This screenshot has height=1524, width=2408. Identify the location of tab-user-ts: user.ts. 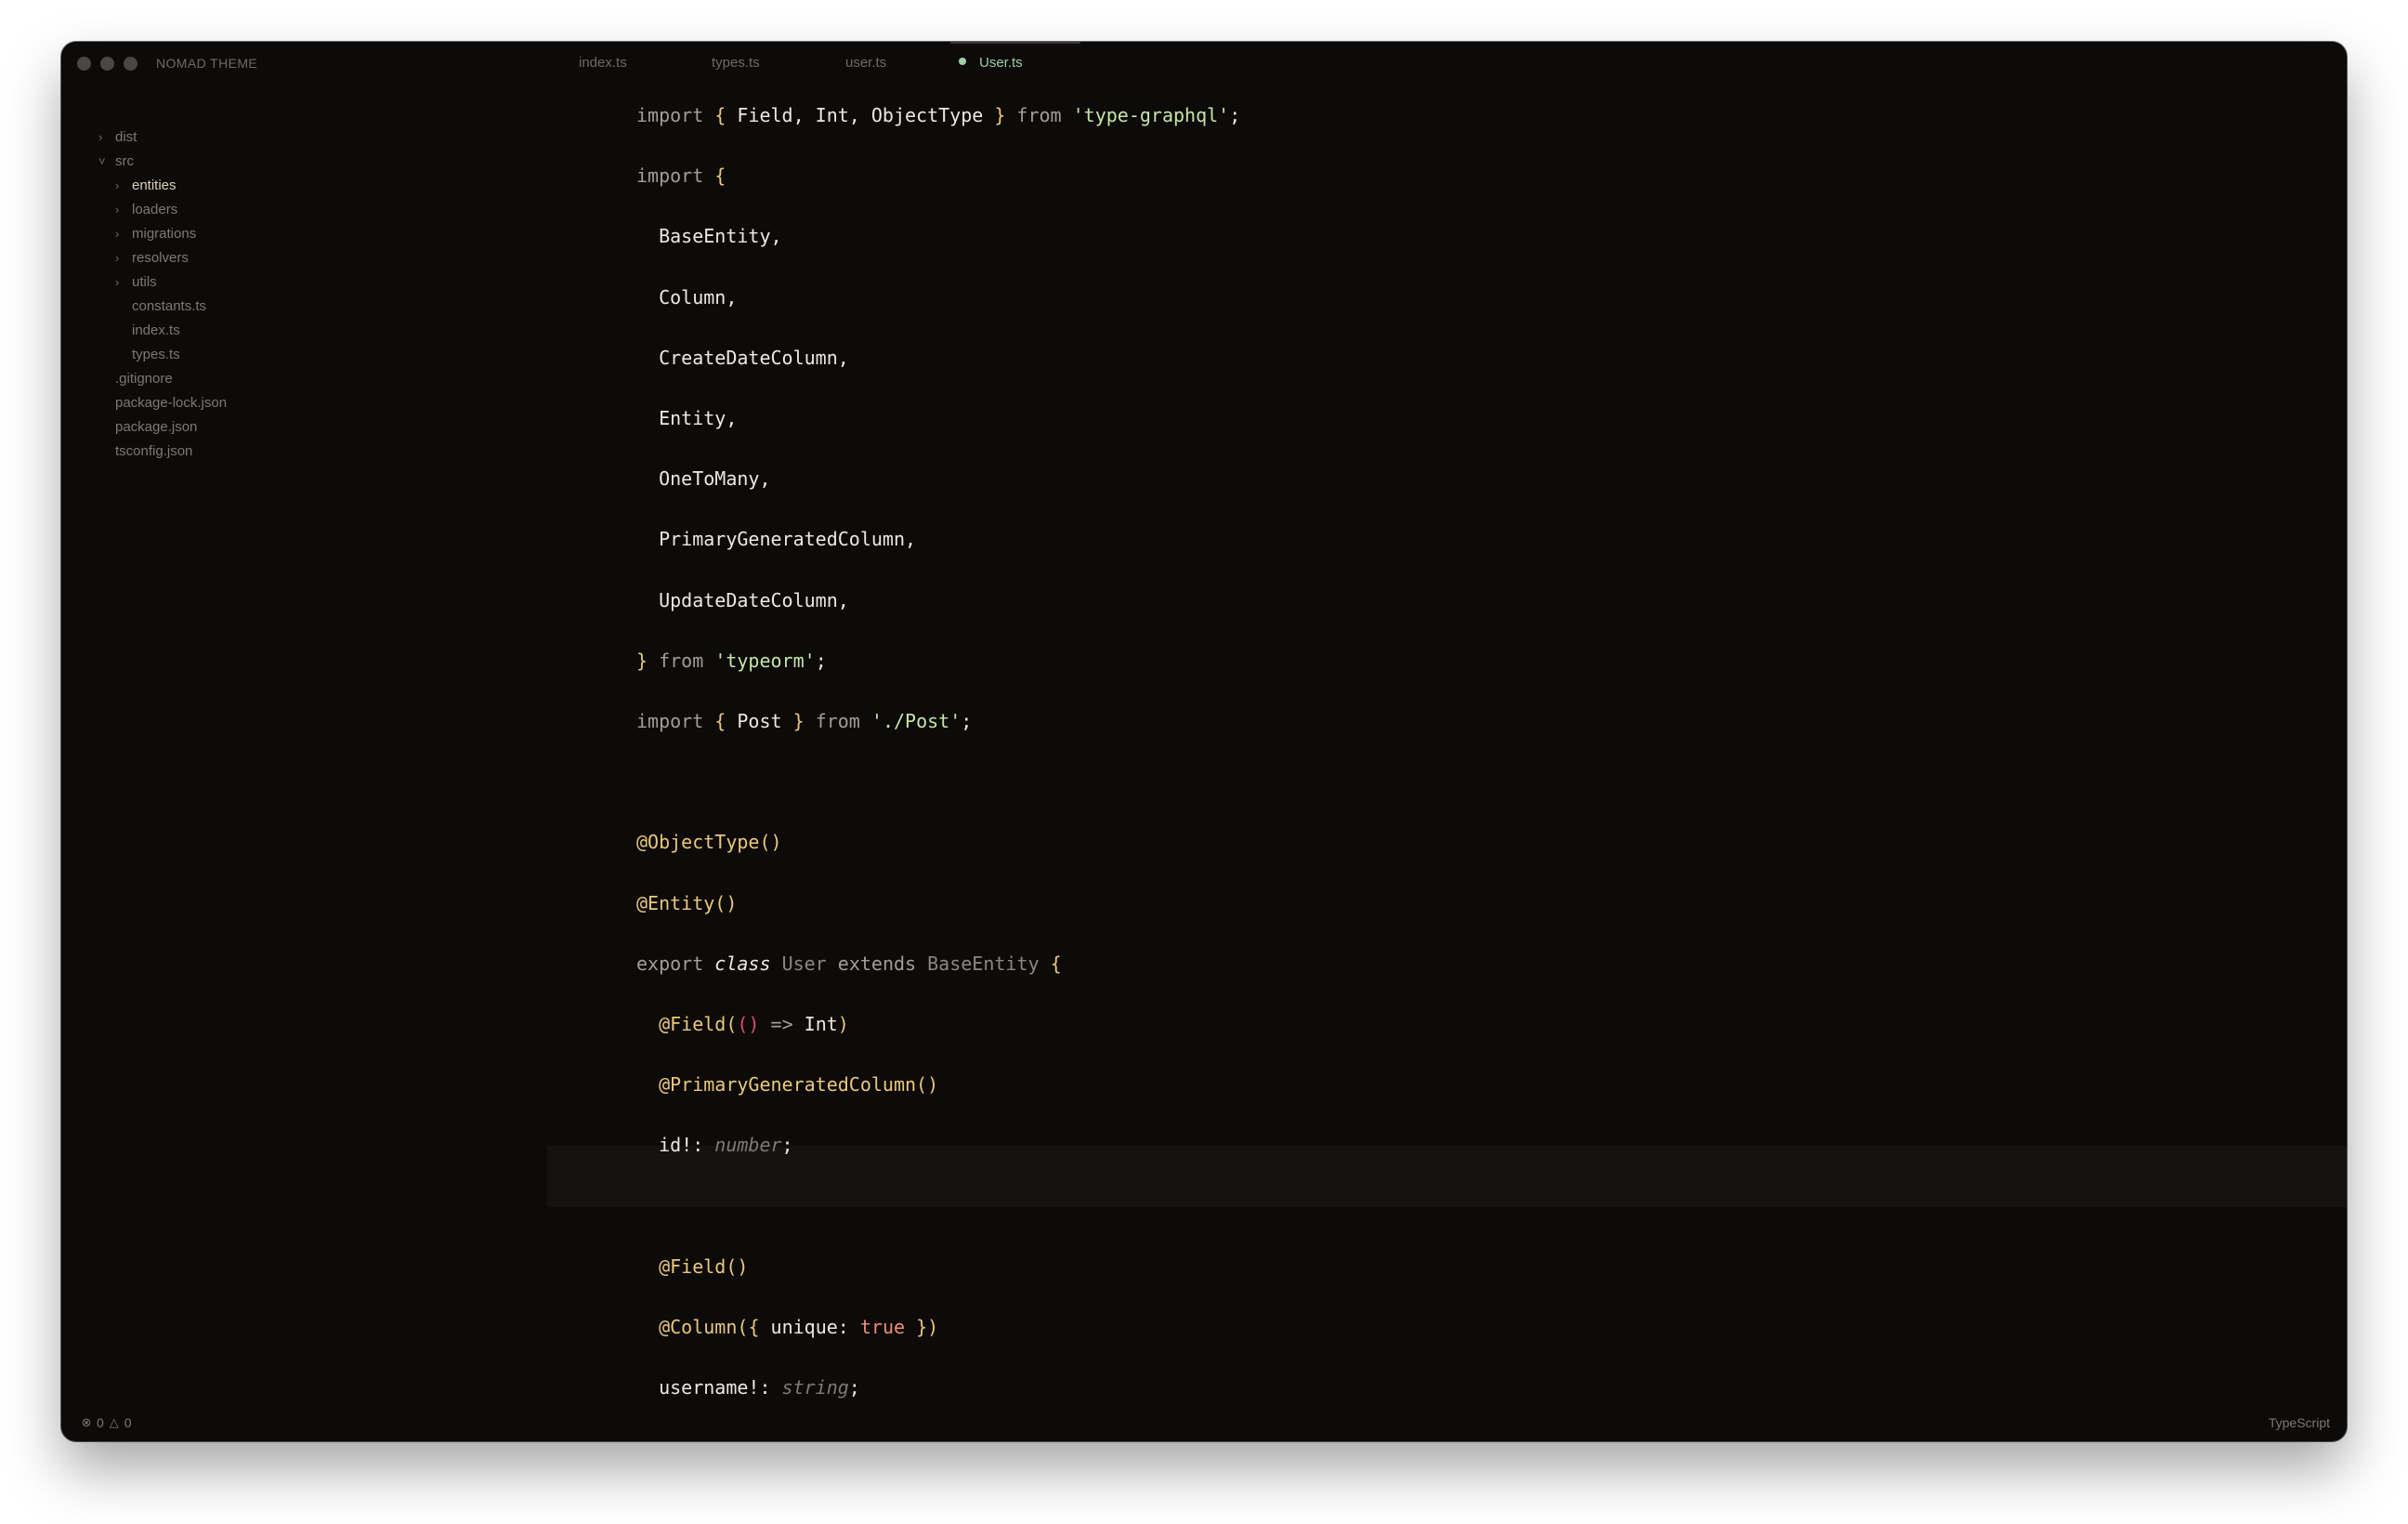
(865, 63).